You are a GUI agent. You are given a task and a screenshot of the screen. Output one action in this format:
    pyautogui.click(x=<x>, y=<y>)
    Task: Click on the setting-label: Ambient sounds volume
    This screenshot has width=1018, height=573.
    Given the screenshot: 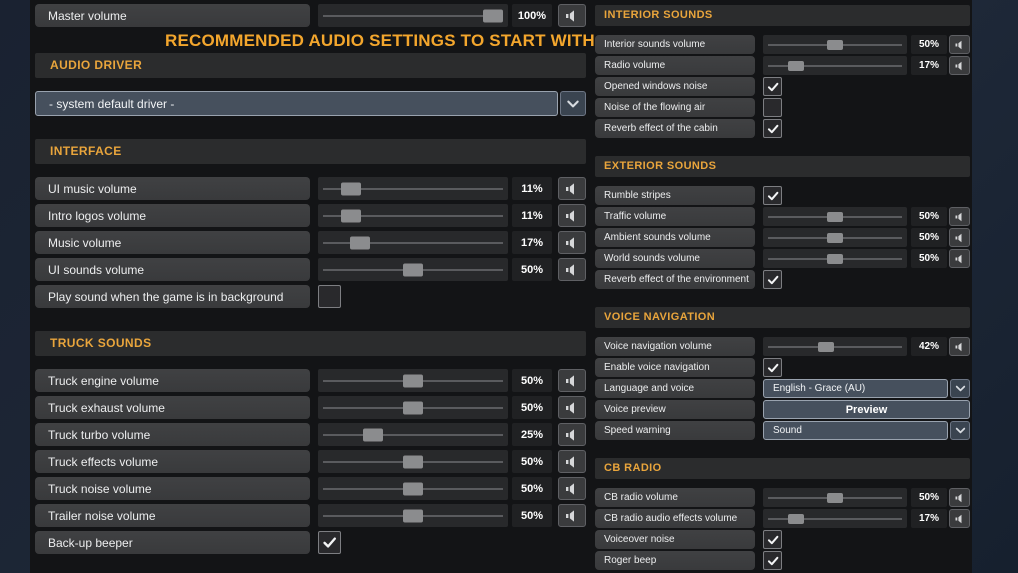 What is the action you would take?
    pyautogui.click(x=675, y=237)
    